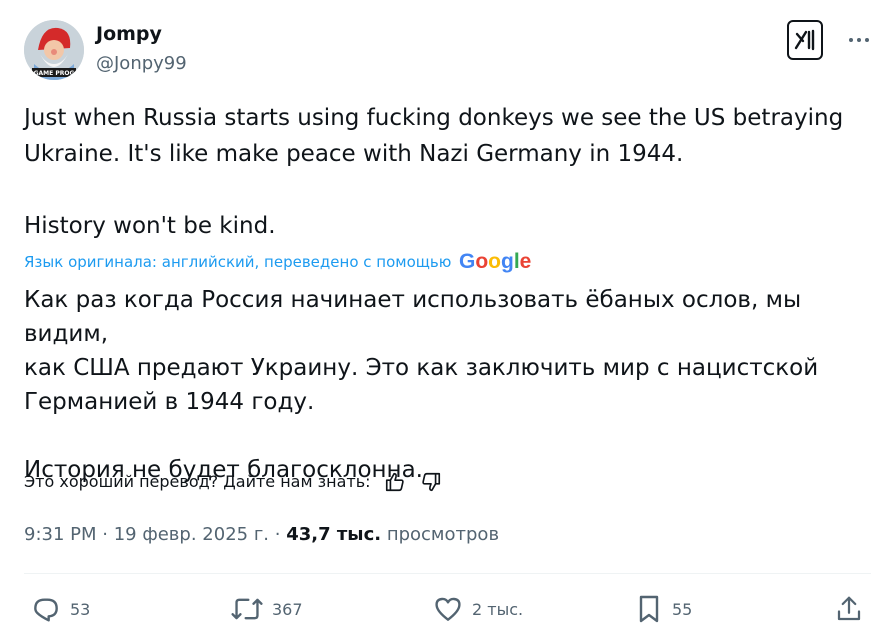  I want to click on thumbs-down-icon, so click(430, 482).